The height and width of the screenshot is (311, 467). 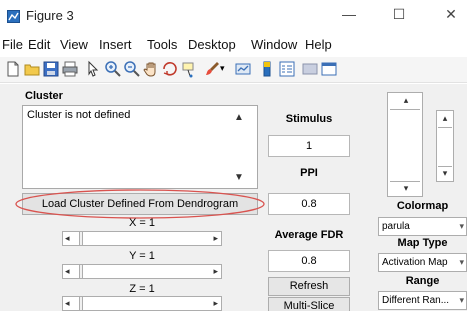 I want to click on menu-view: View, so click(x=74, y=44).